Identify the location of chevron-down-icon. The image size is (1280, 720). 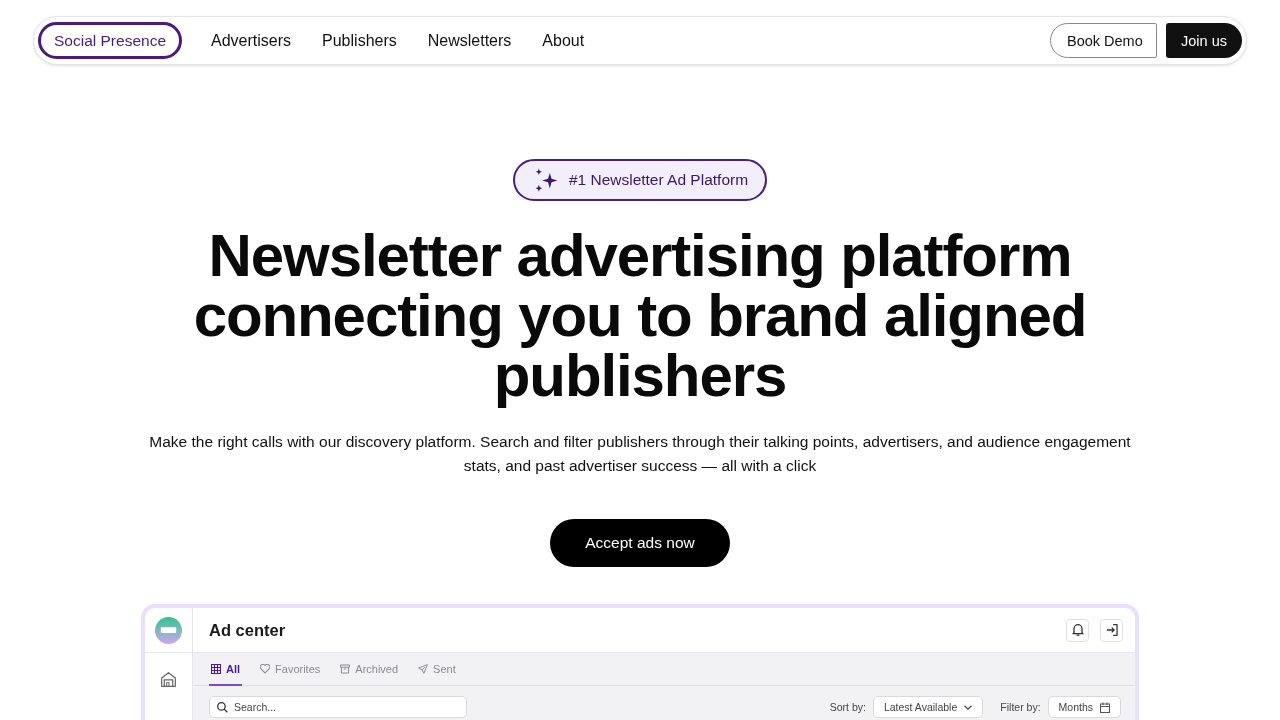
(968, 707).